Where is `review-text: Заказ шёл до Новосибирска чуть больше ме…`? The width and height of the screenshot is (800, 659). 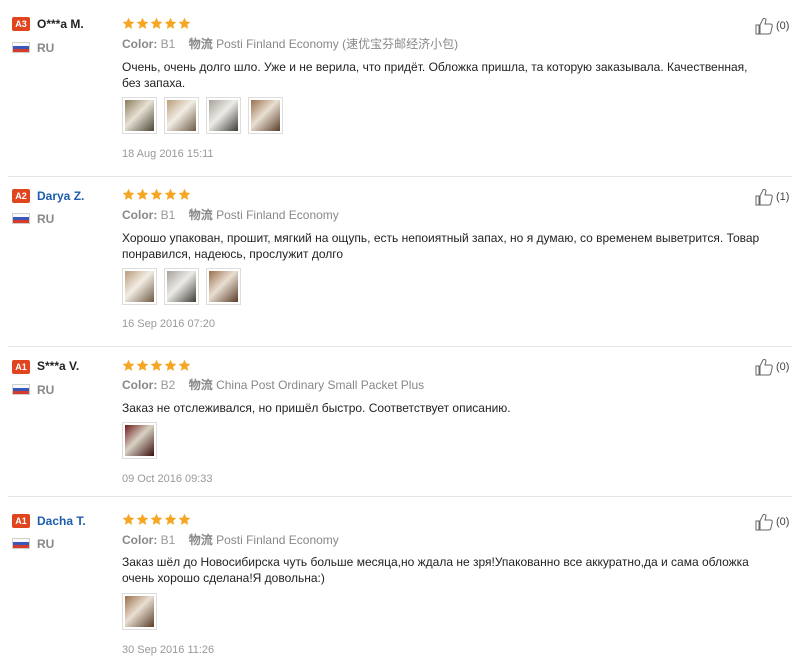 review-text: Заказ шёл до Новосибирска чуть больше ме… is located at coordinates (435, 570).